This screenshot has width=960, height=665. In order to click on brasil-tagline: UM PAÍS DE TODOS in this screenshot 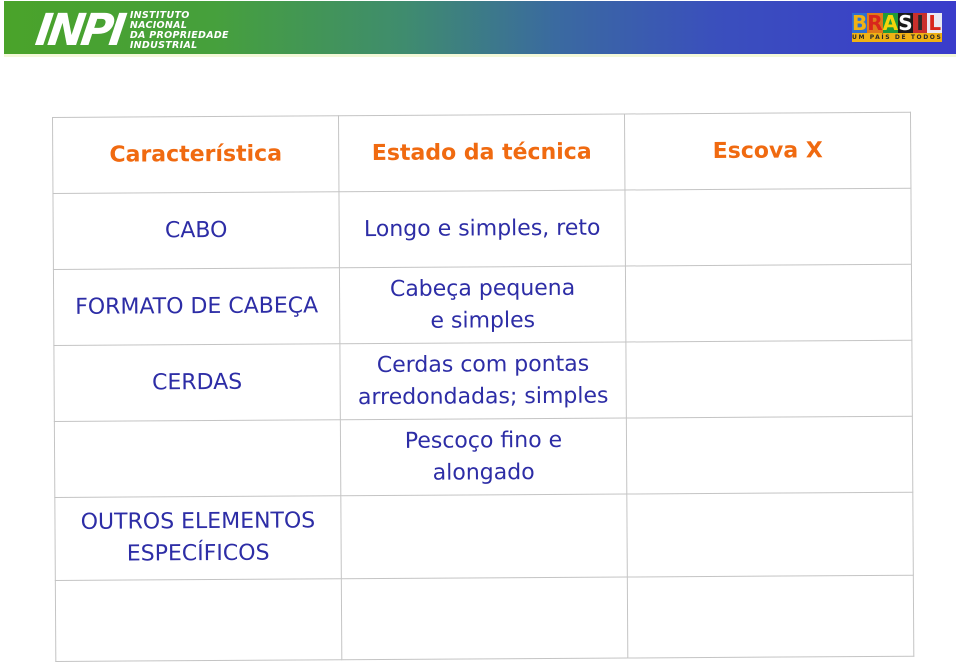, I will do `click(897, 37)`.